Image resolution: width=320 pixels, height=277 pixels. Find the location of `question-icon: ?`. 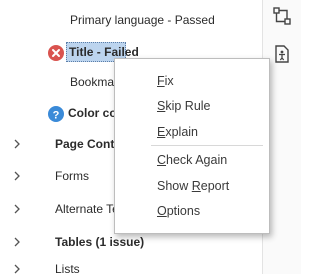

question-icon: ? is located at coordinates (56, 114).